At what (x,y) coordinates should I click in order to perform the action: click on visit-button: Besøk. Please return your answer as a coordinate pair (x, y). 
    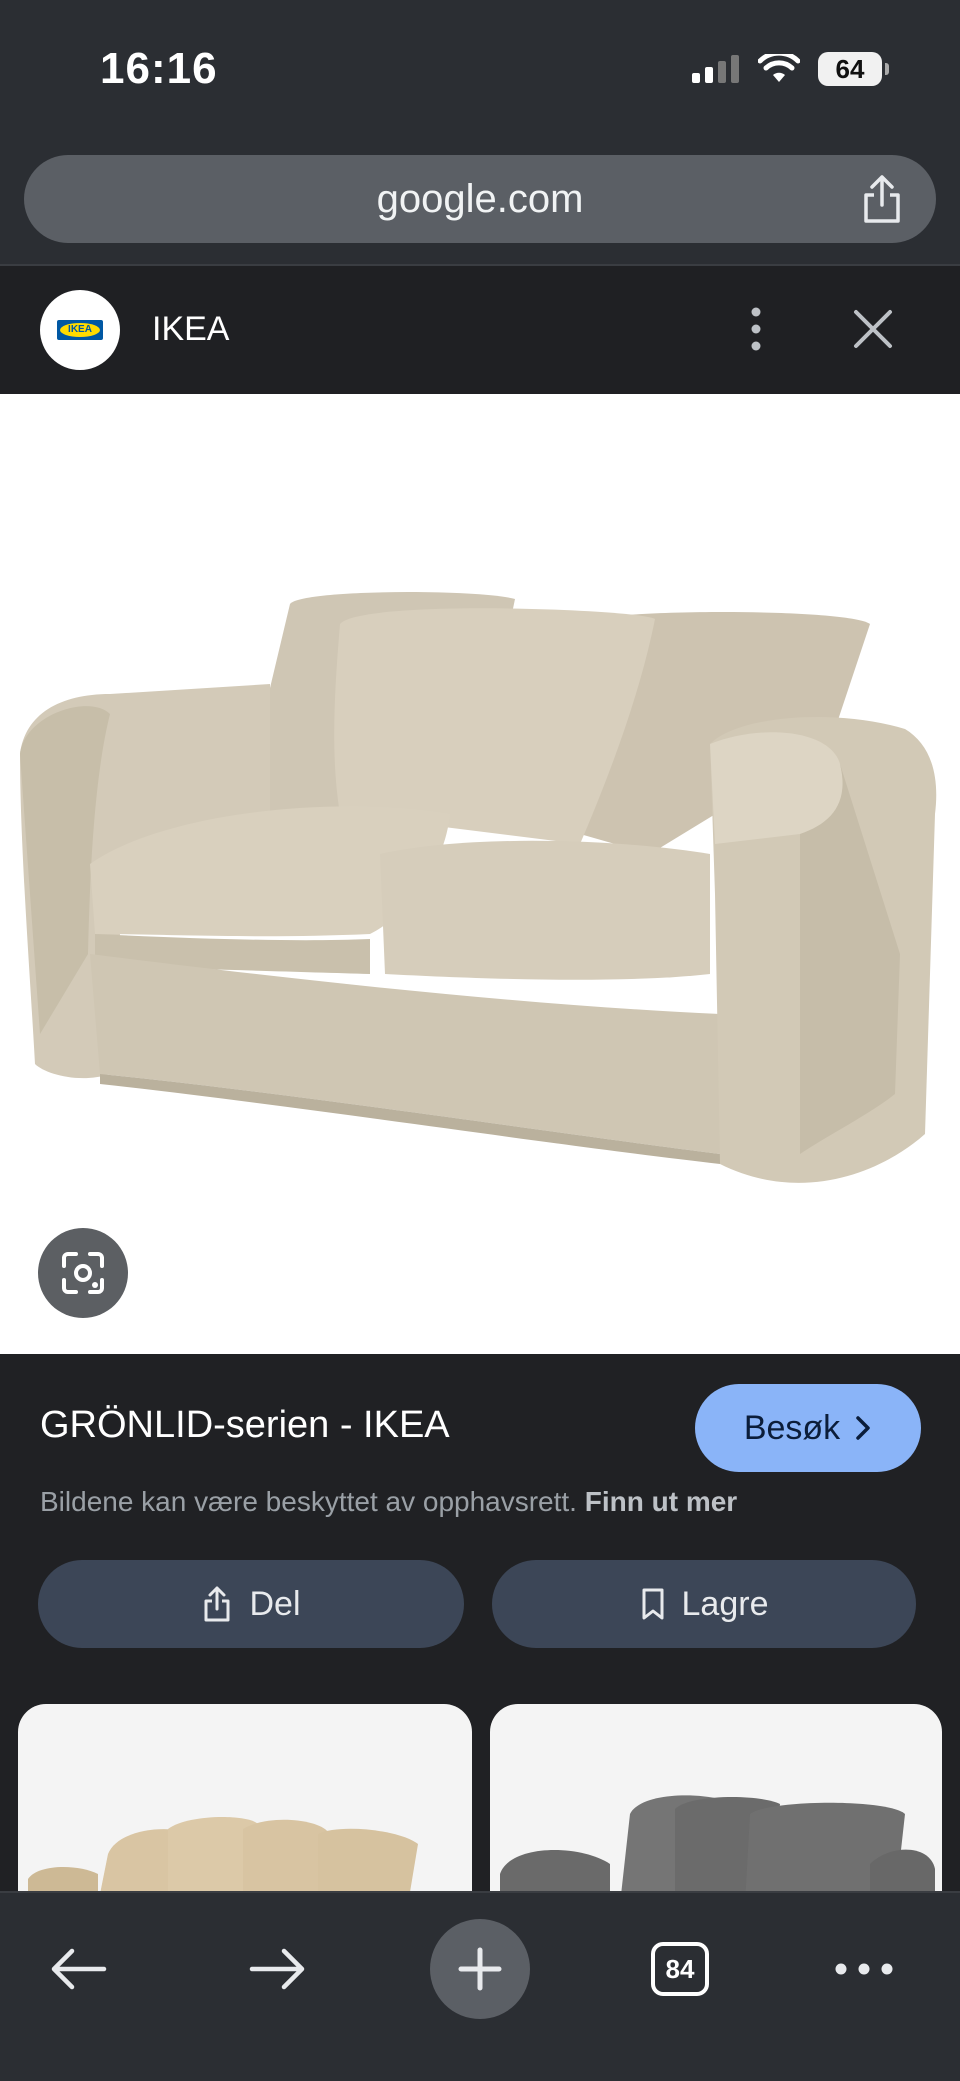
    Looking at the image, I should click on (808, 1428).